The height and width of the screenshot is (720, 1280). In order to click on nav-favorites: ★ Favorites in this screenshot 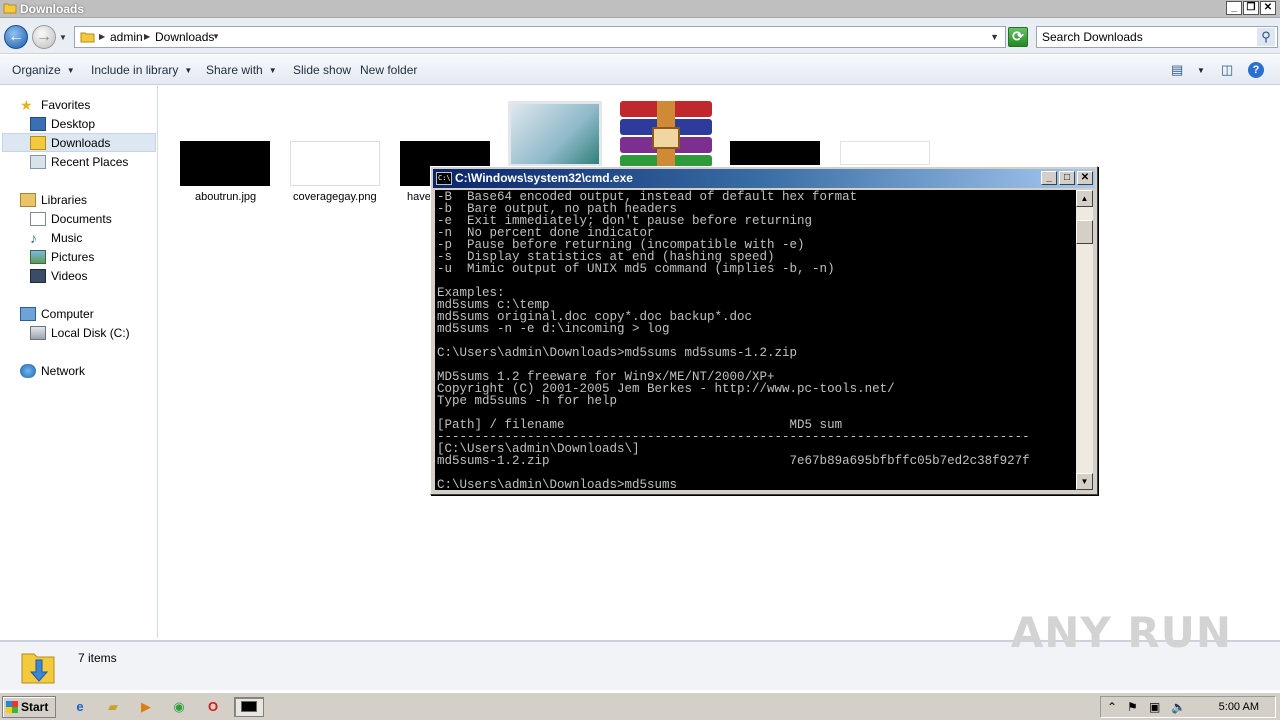, I will do `click(55, 104)`.